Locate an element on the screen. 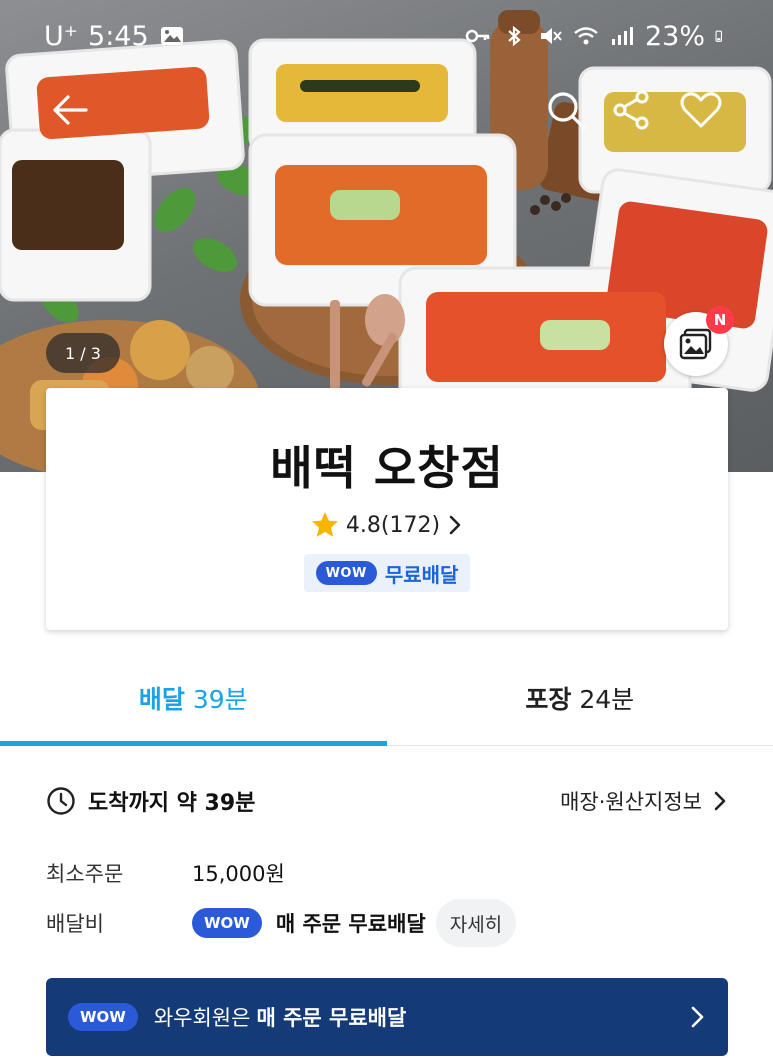 This screenshot has height=1063, width=773. store-origin-info-link: 매장·원산지정보 is located at coordinates (644, 801).